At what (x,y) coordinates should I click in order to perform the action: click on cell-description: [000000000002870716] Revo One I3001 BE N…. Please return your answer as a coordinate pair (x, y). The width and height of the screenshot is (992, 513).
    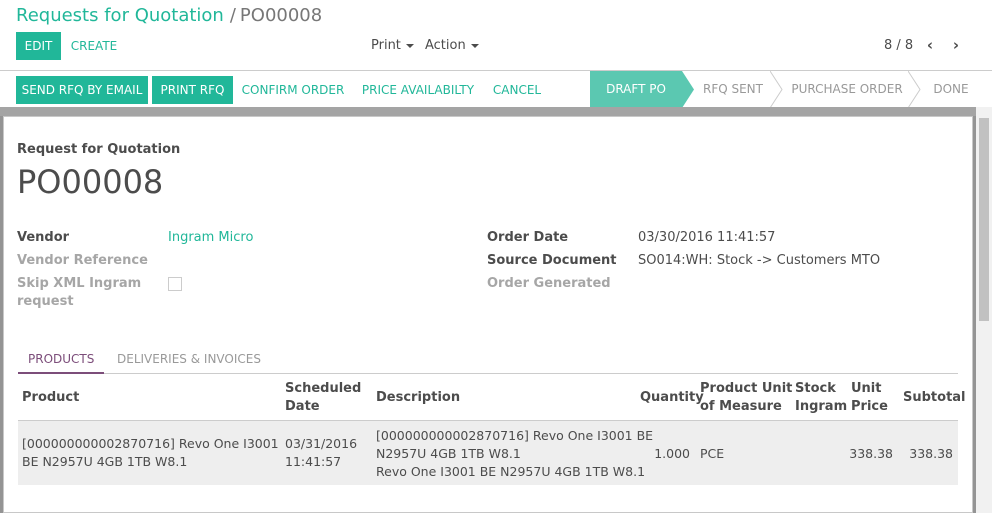
    Looking at the image, I should click on (514, 454).